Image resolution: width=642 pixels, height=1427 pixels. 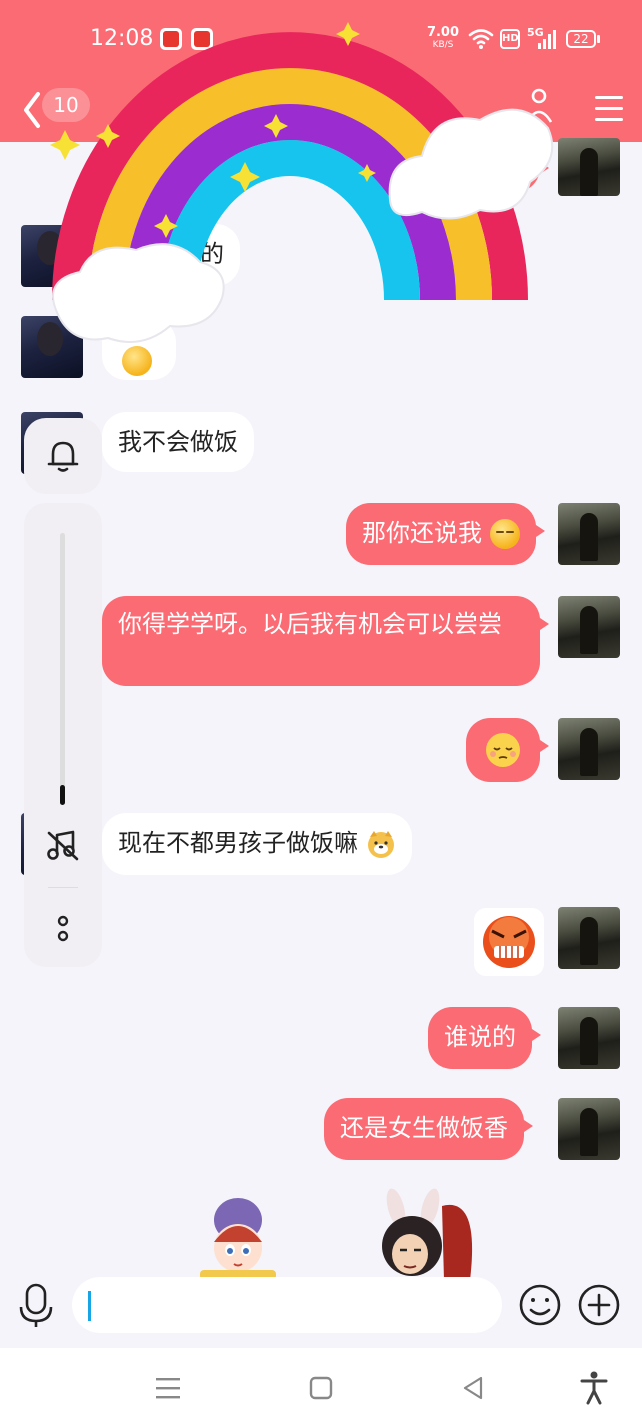 I want to click on message-text: 的, so click(x=212, y=254).